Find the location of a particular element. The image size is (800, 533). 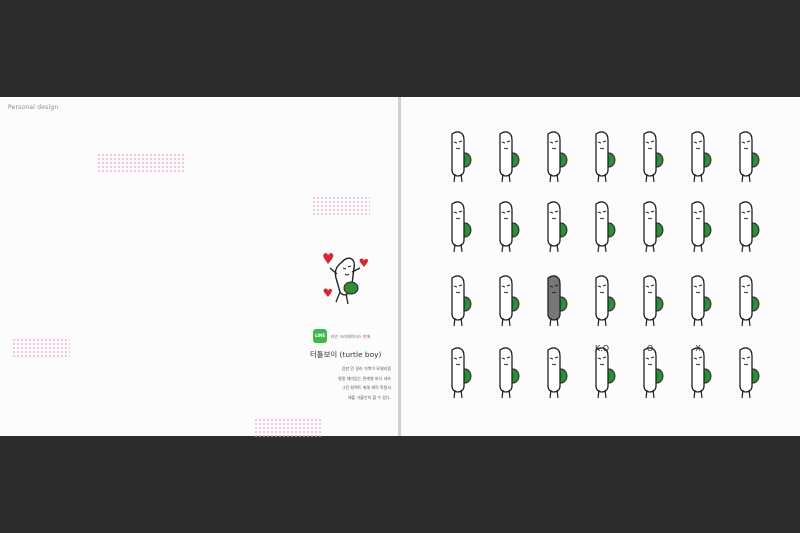

turtle-boy-hero-illustration is located at coordinates (345, 279).